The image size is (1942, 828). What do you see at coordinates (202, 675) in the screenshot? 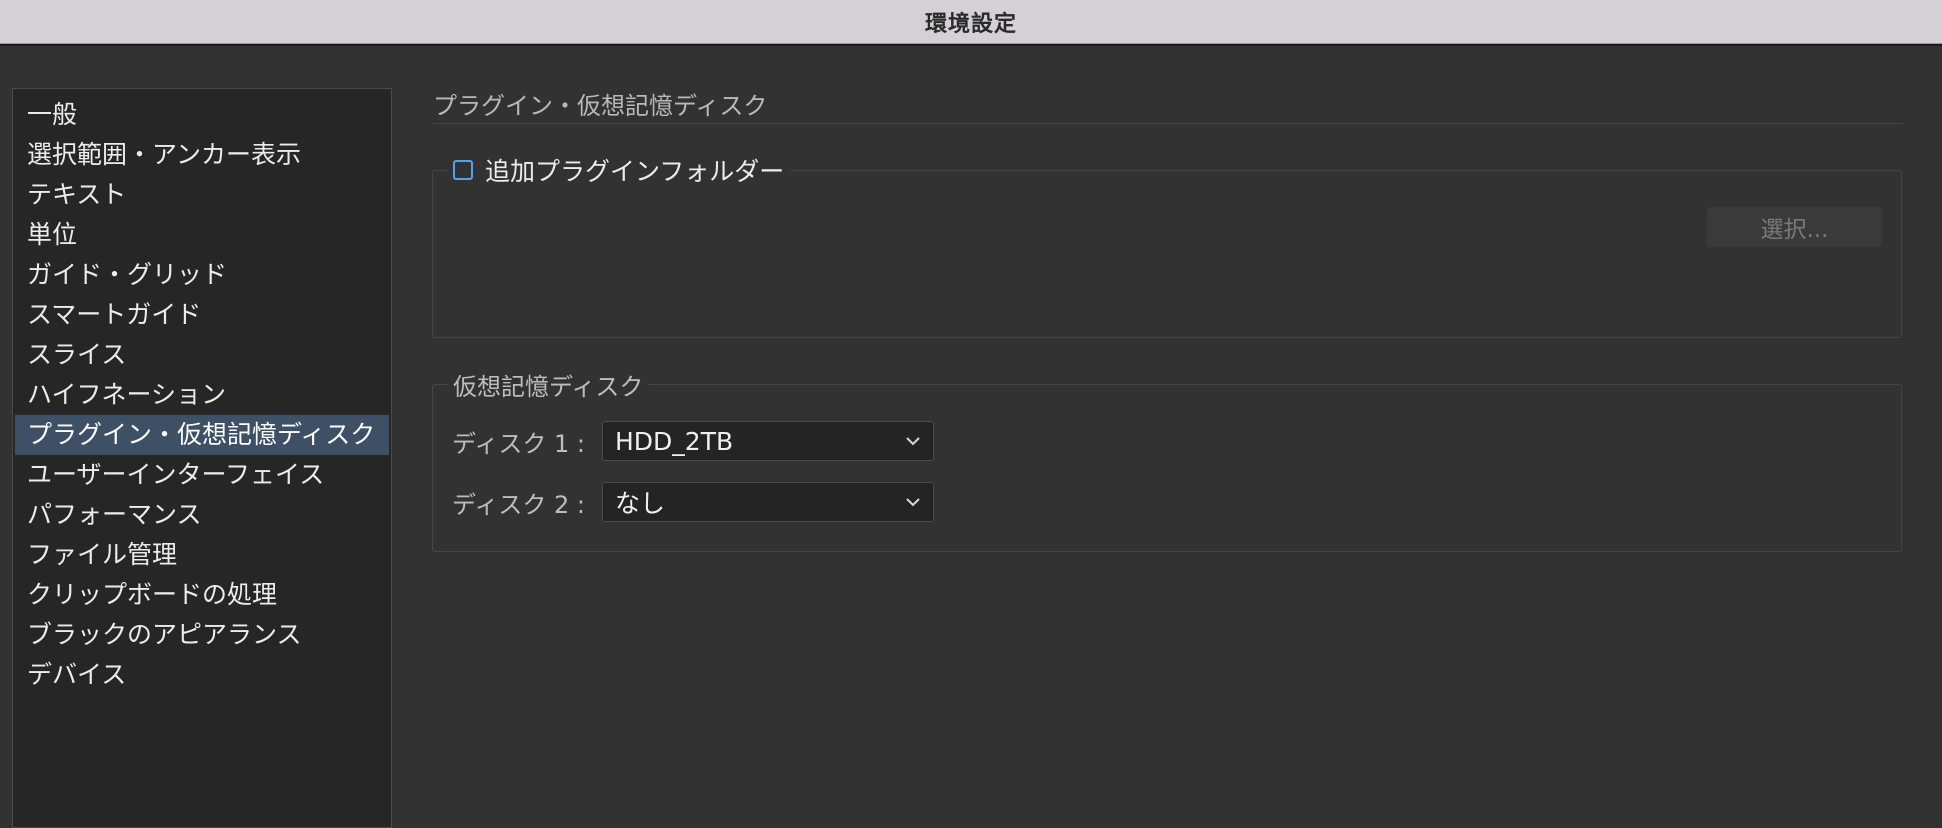
I see `sidebar-item-devices: デバイス` at bounding box center [202, 675].